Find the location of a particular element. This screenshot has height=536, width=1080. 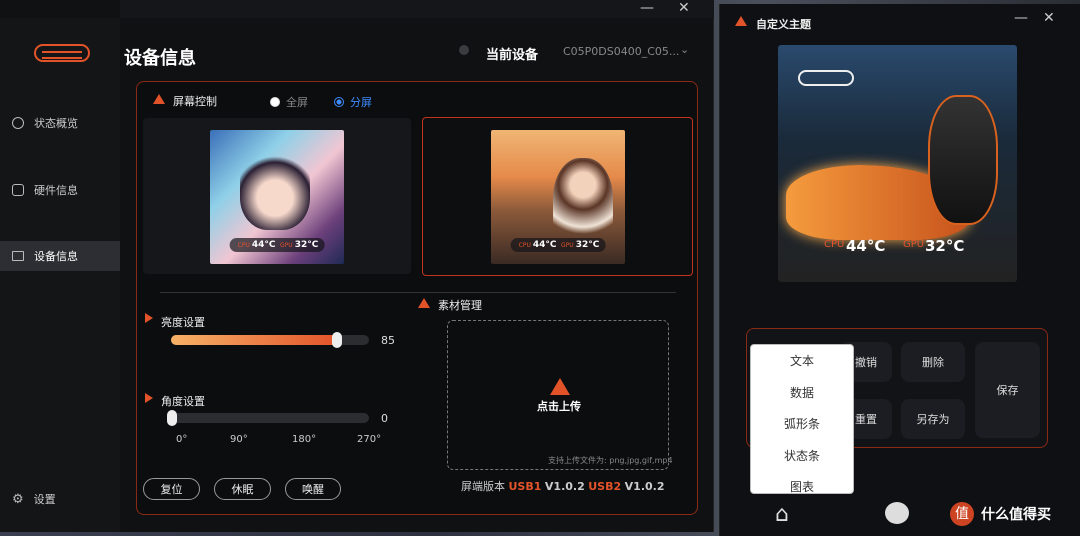

radio-icon is located at coordinates (275, 102).